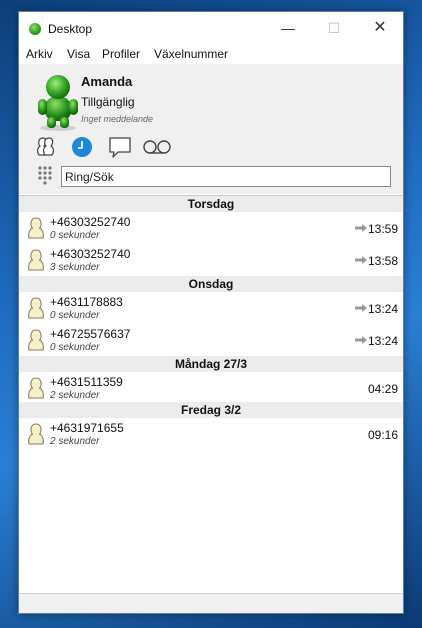  Describe the element at coordinates (211, 228) in the screenshot. I see `call-row: +46303252740 0 sekunder 13:59` at that location.